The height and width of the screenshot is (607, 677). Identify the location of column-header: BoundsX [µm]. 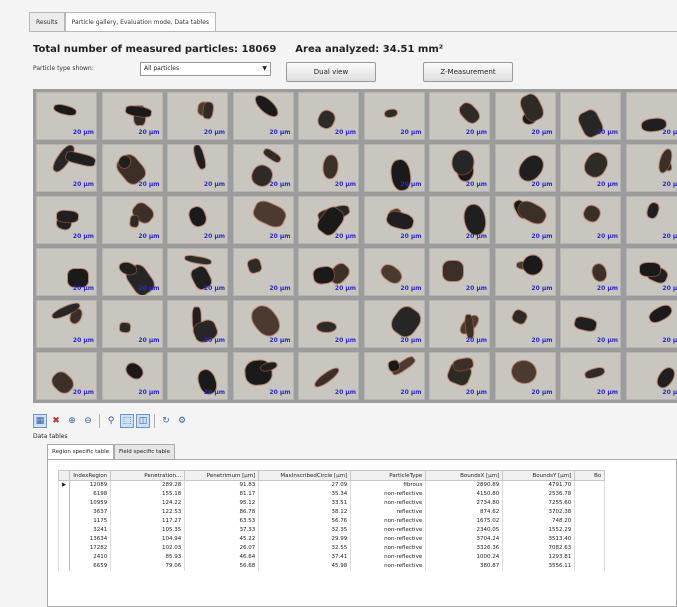
(464, 475).